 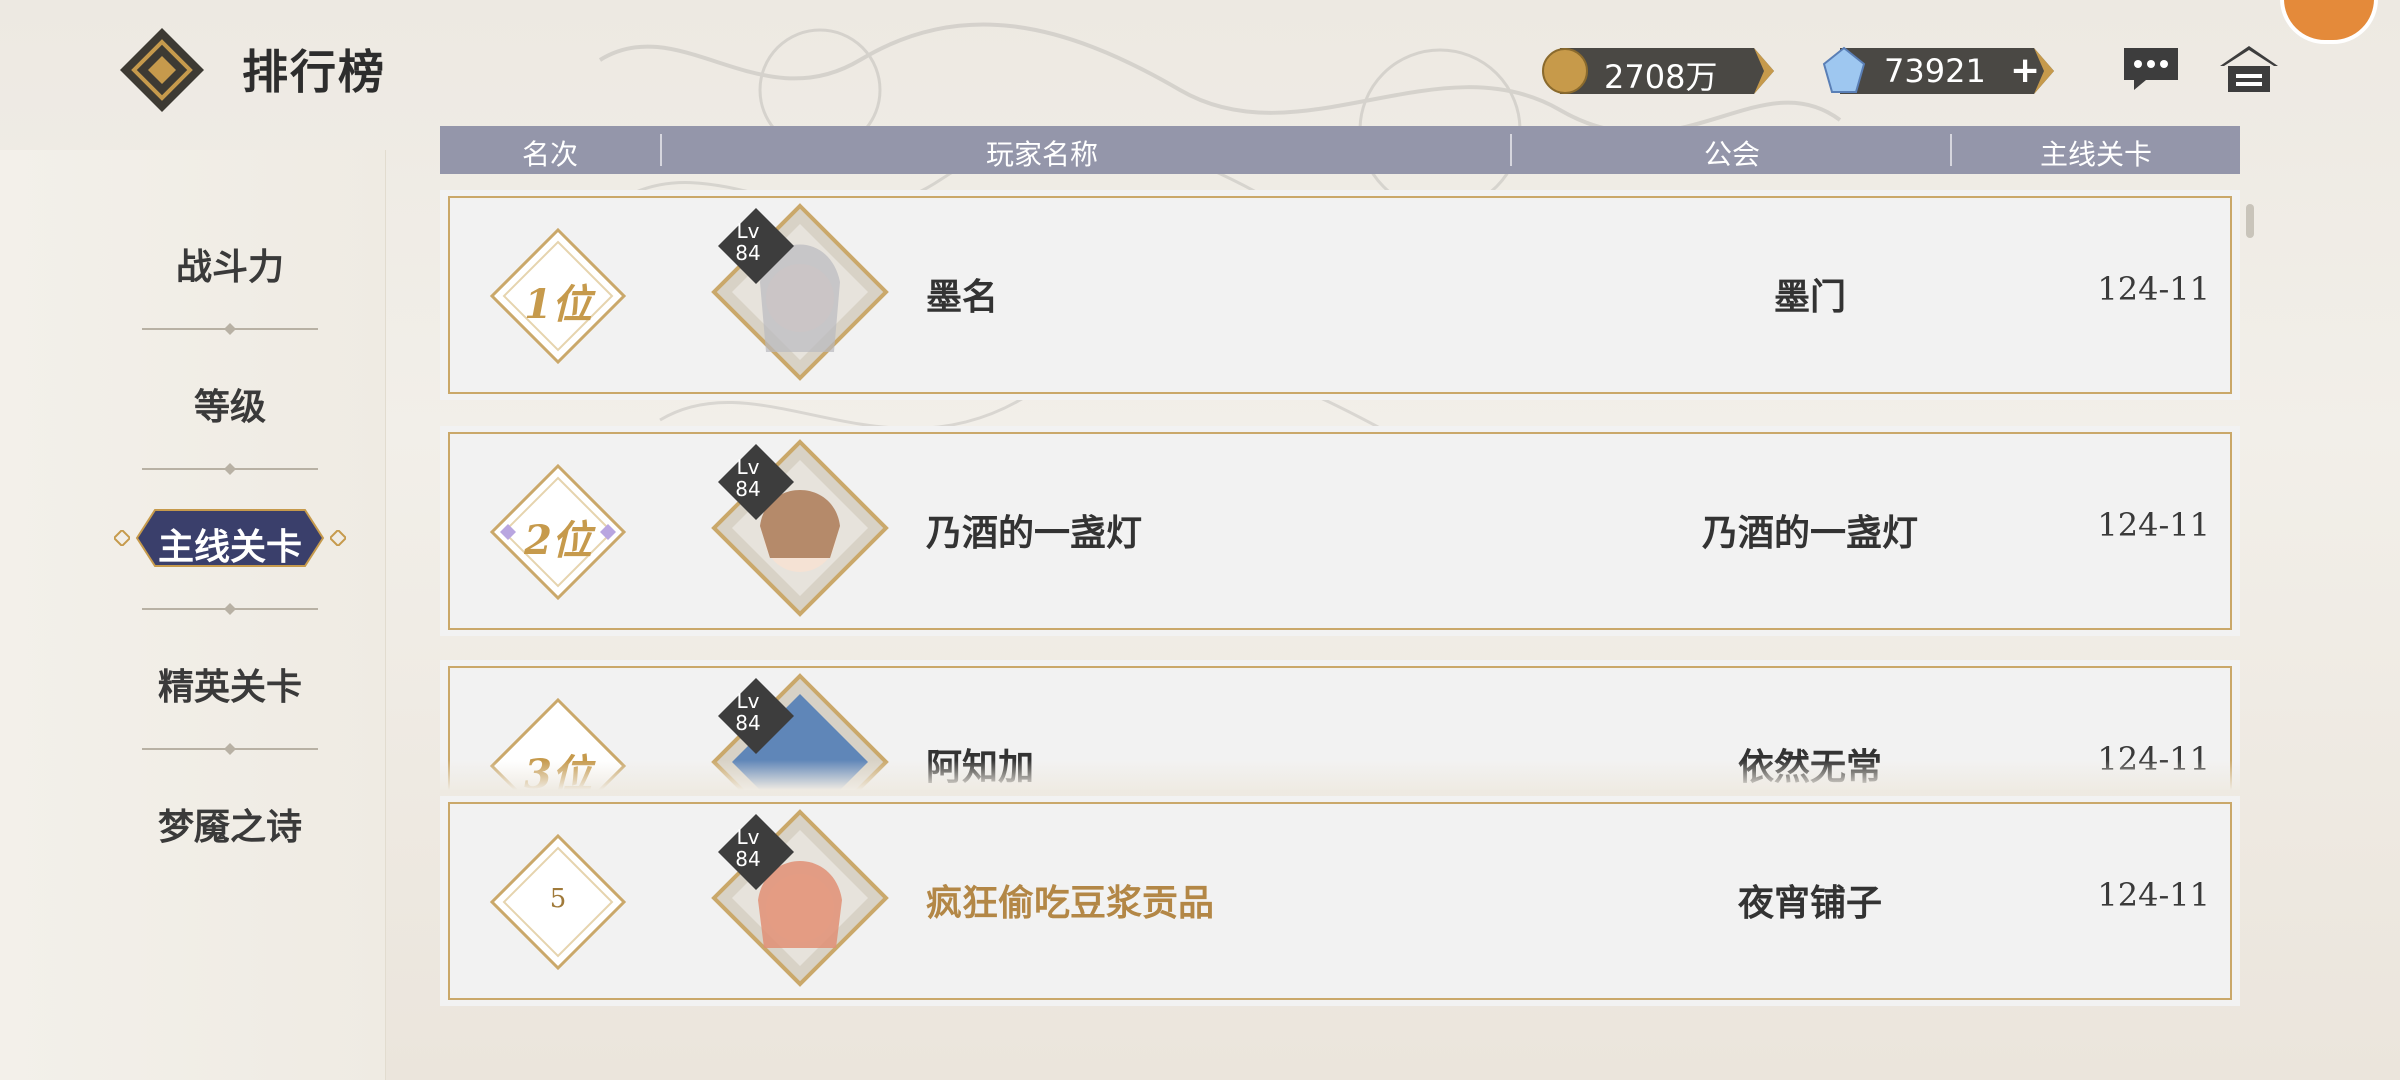 I want to click on add-gem-button: +, so click(x=2025, y=70).